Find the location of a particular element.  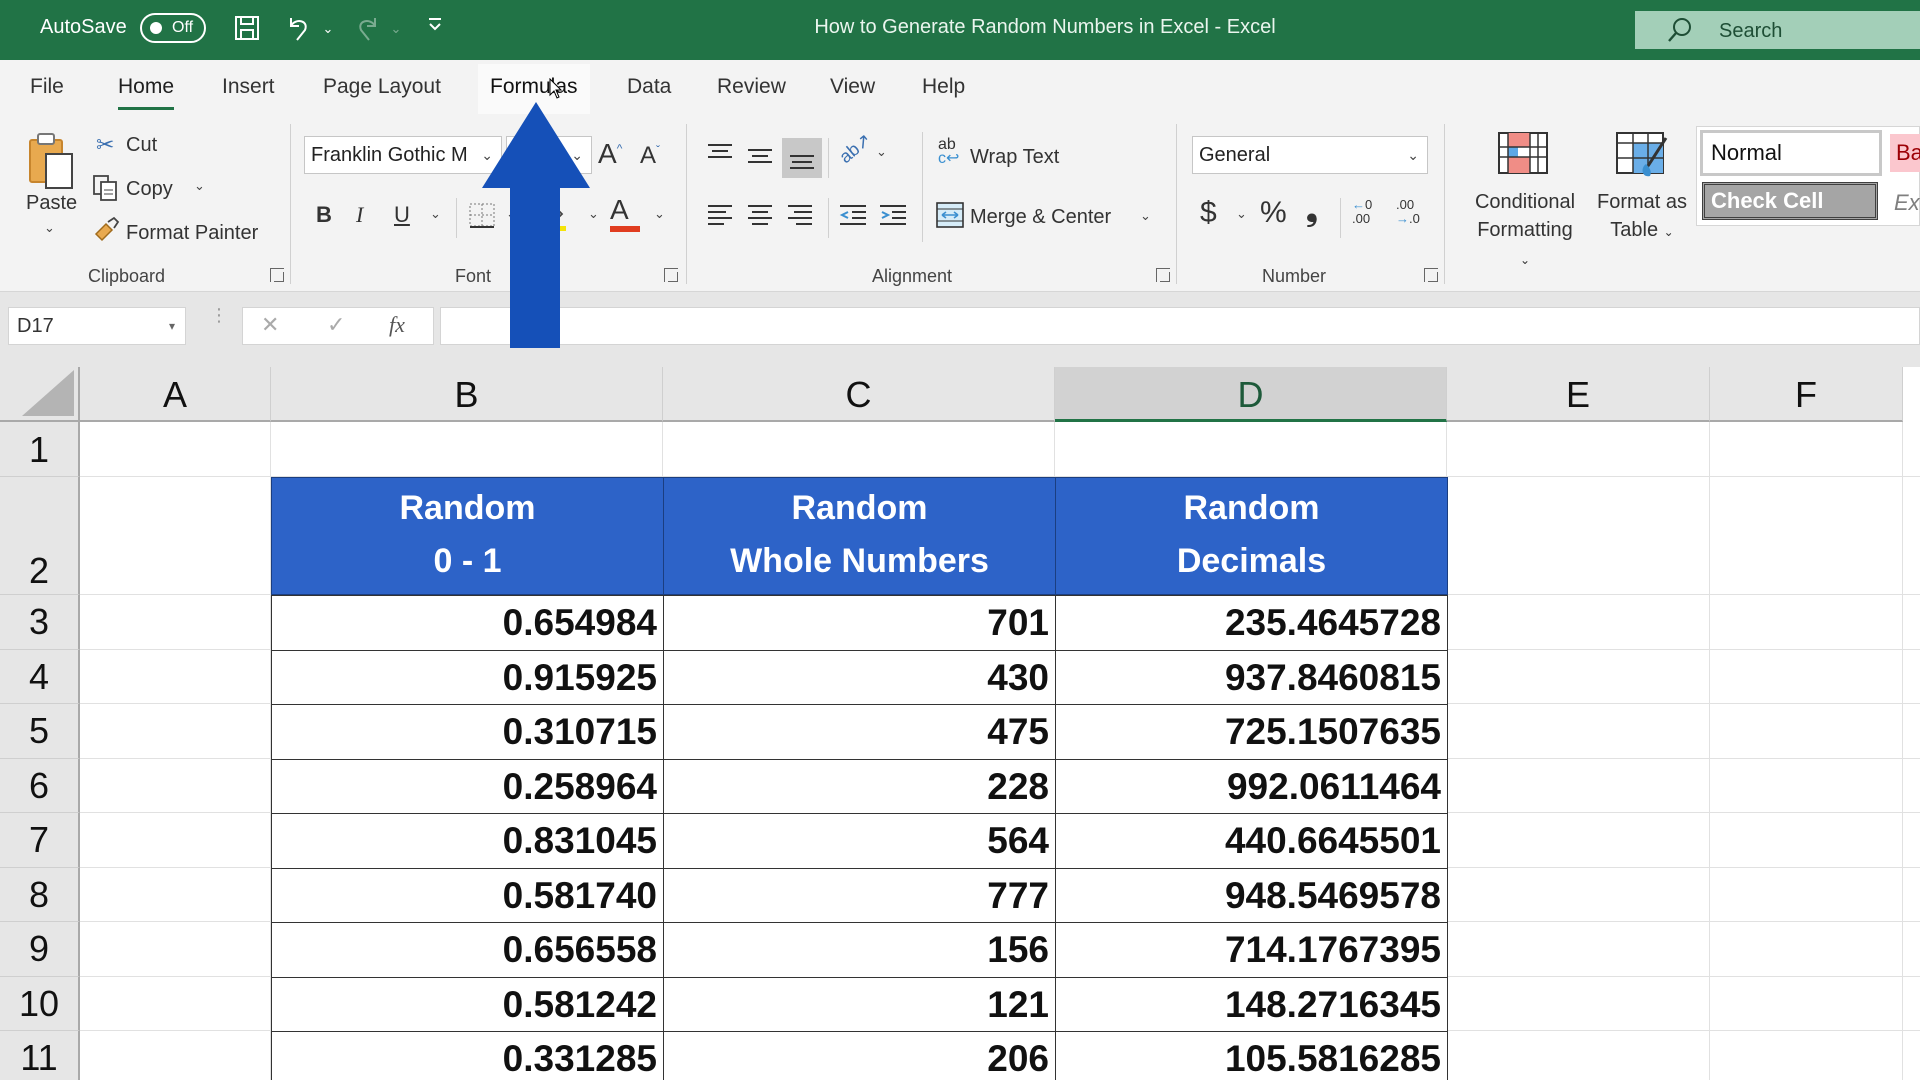

tab-page-layout: Page Layout is located at coordinates (382, 93).